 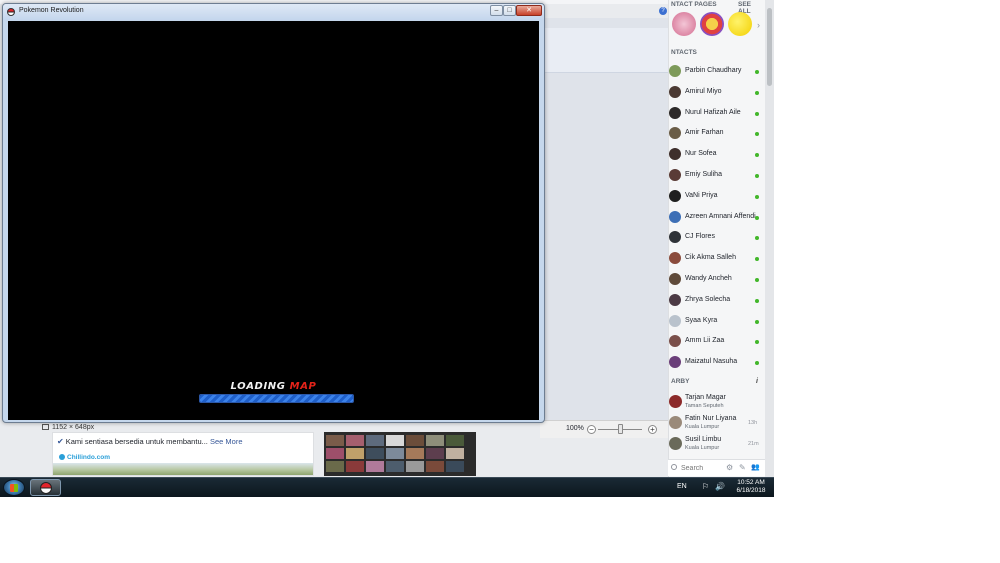 I want to click on image-viewer-statusbar: 100% − +, so click(x=604, y=429).